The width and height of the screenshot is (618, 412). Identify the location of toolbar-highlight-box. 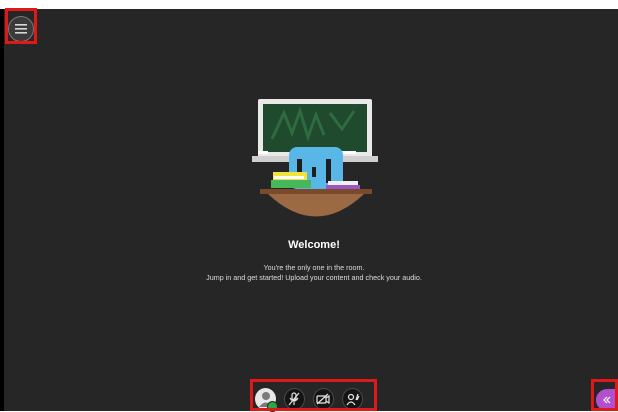
(313, 395).